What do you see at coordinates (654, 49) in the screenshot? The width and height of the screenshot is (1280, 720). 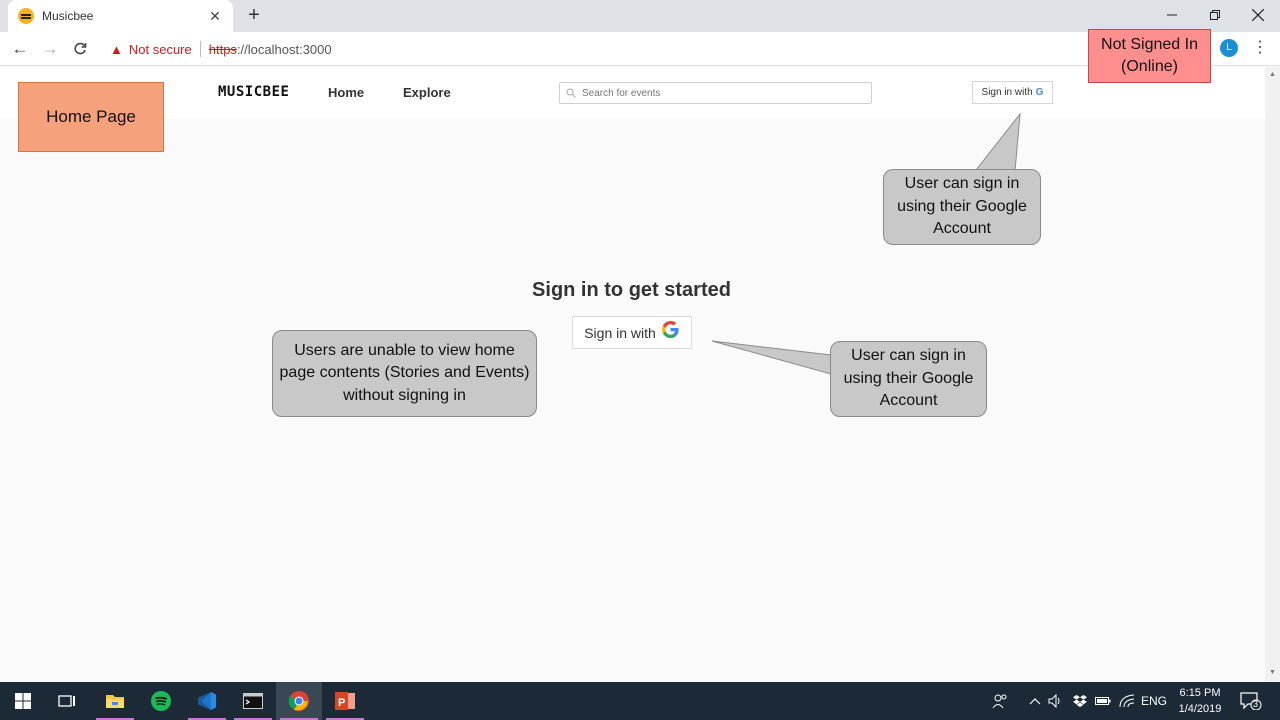 I see `address-bar: ▲ Not secure https ://localhost:3000` at bounding box center [654, 49].